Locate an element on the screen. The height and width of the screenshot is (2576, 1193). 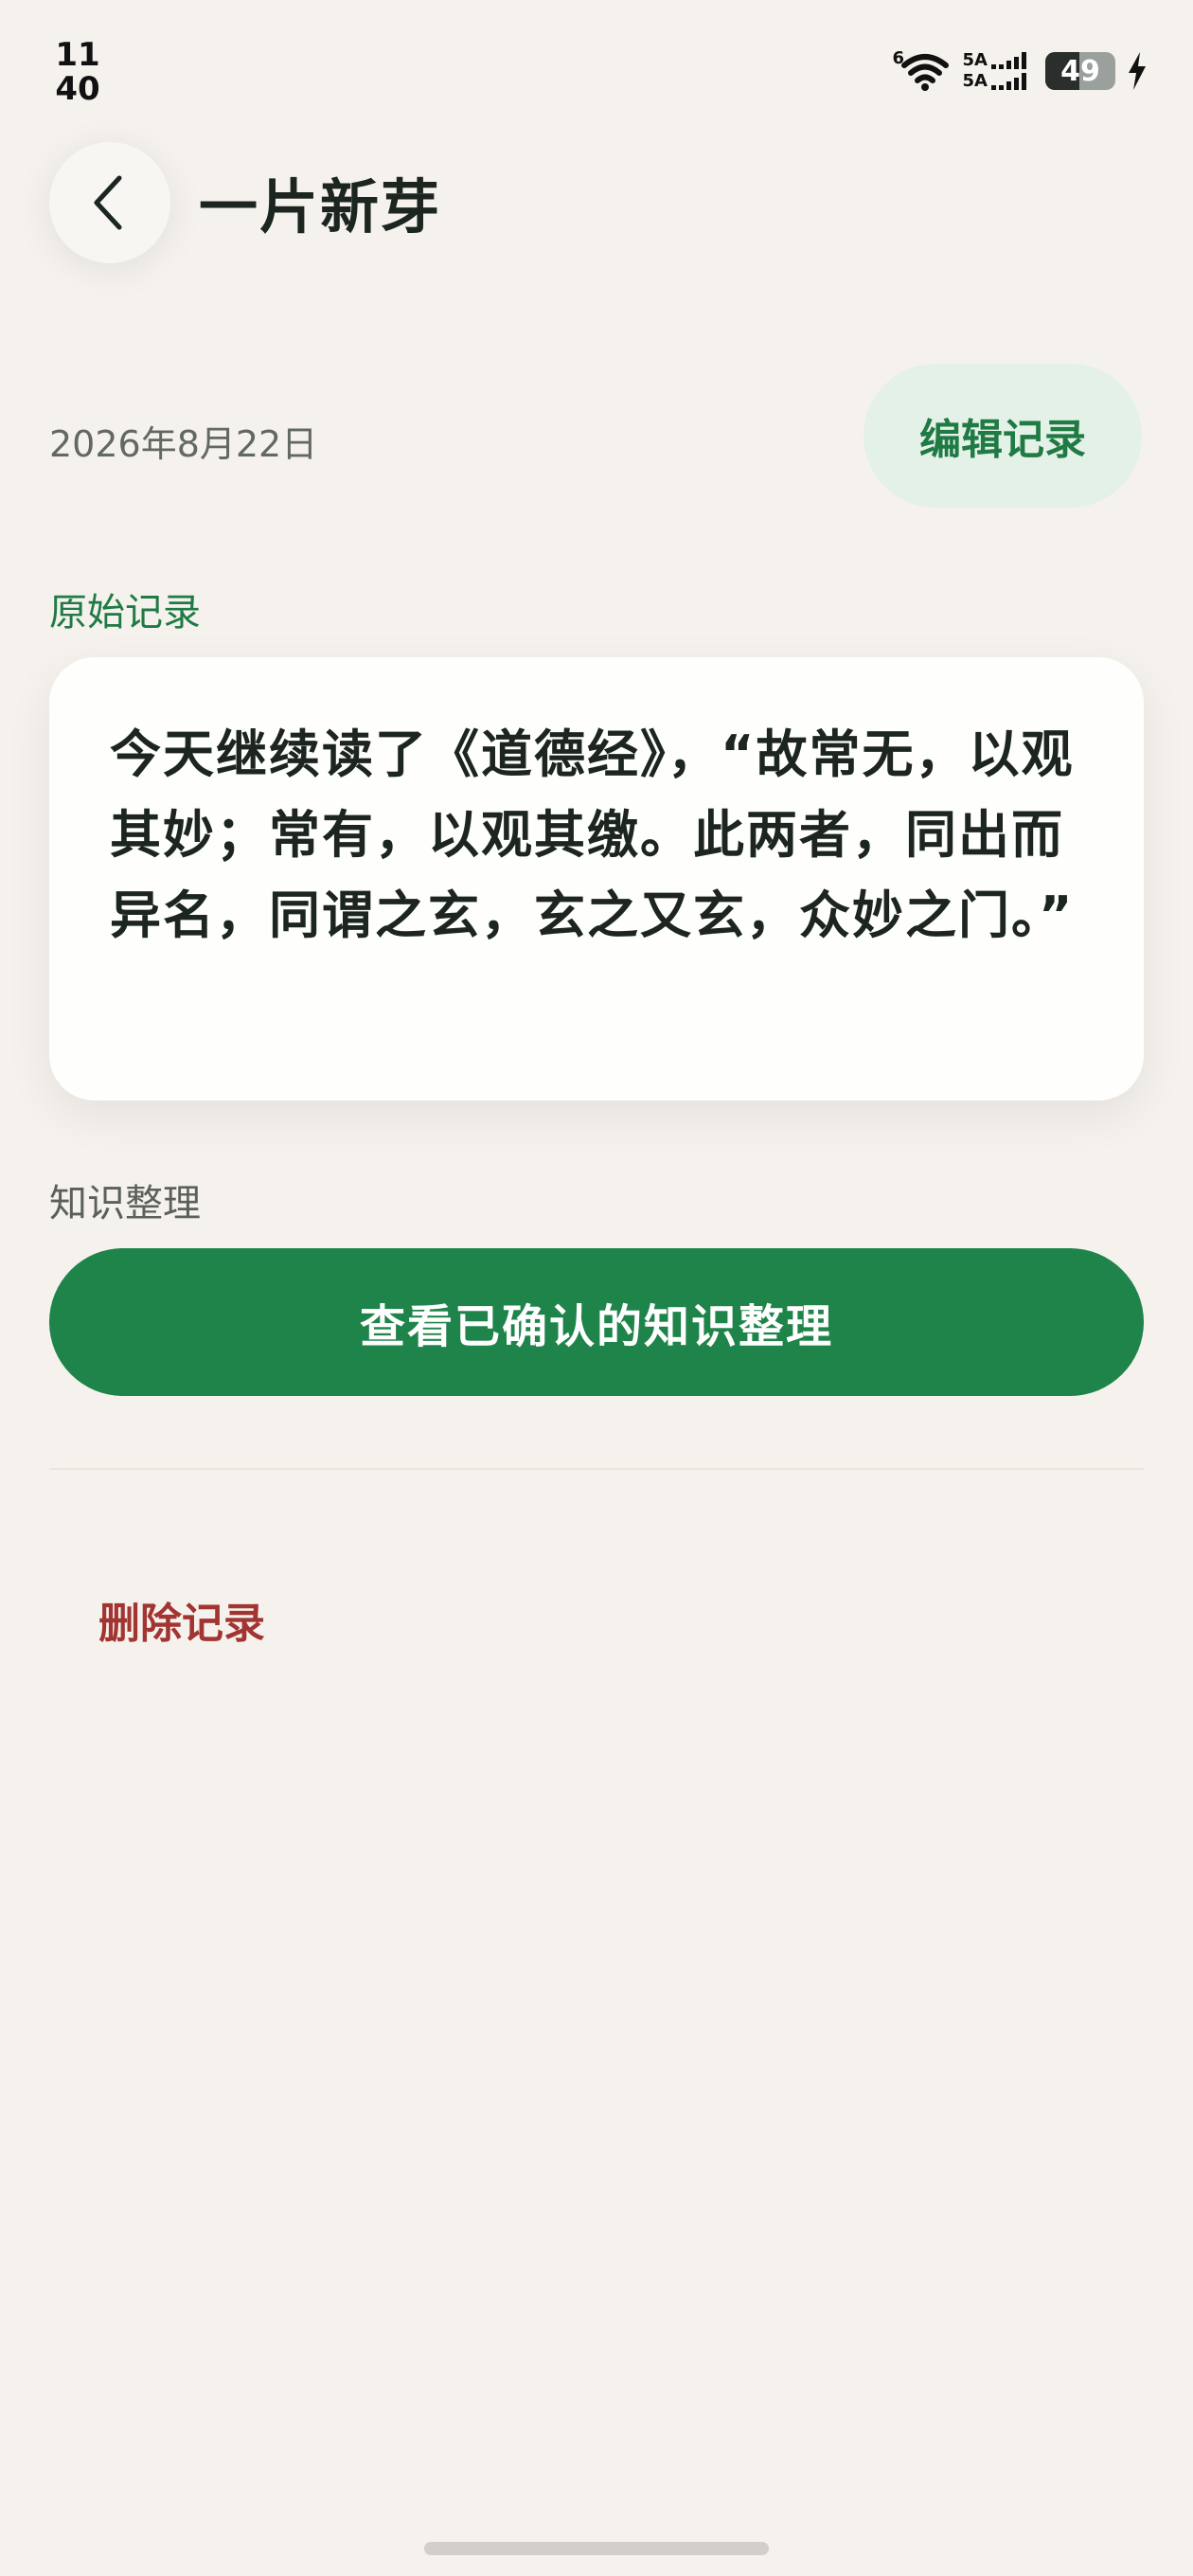
edit-record-button: 编辑记录 is located at coordinates (1003, 436).